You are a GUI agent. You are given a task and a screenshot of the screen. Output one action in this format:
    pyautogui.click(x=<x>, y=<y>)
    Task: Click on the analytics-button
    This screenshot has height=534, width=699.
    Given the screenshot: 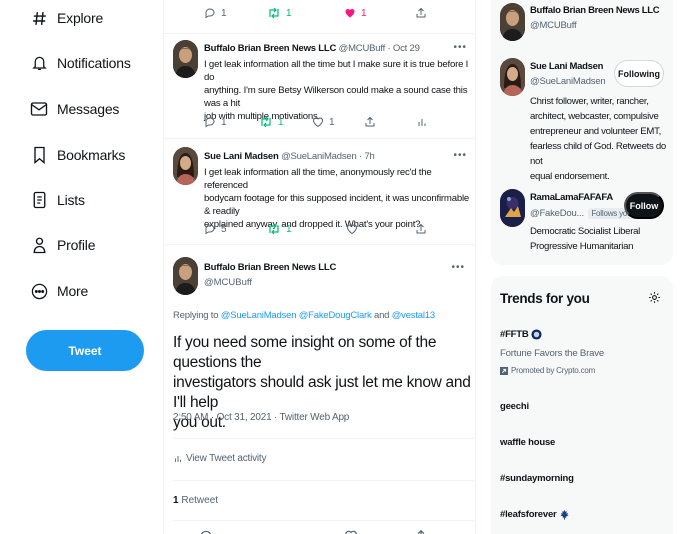 What is the action you would take?
    pyautogui.click(x=424, y=122)
    